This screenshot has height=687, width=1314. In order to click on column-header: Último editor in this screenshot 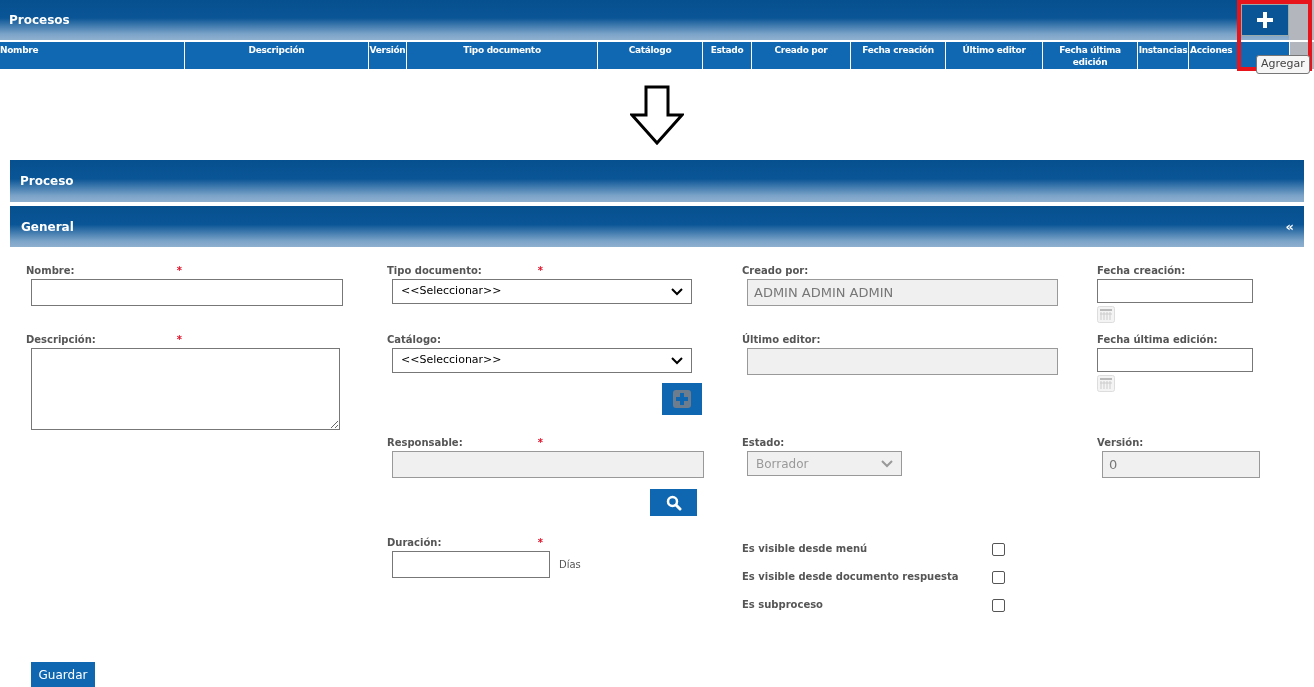, I will do `click(994, 55)`.